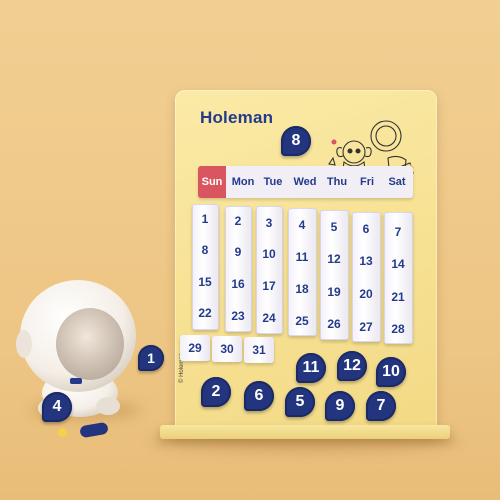 The image size is (500, 500). Describe the element at coordinates (381, 406) in the screenshot. I see `number-magnet: 7` at that location.